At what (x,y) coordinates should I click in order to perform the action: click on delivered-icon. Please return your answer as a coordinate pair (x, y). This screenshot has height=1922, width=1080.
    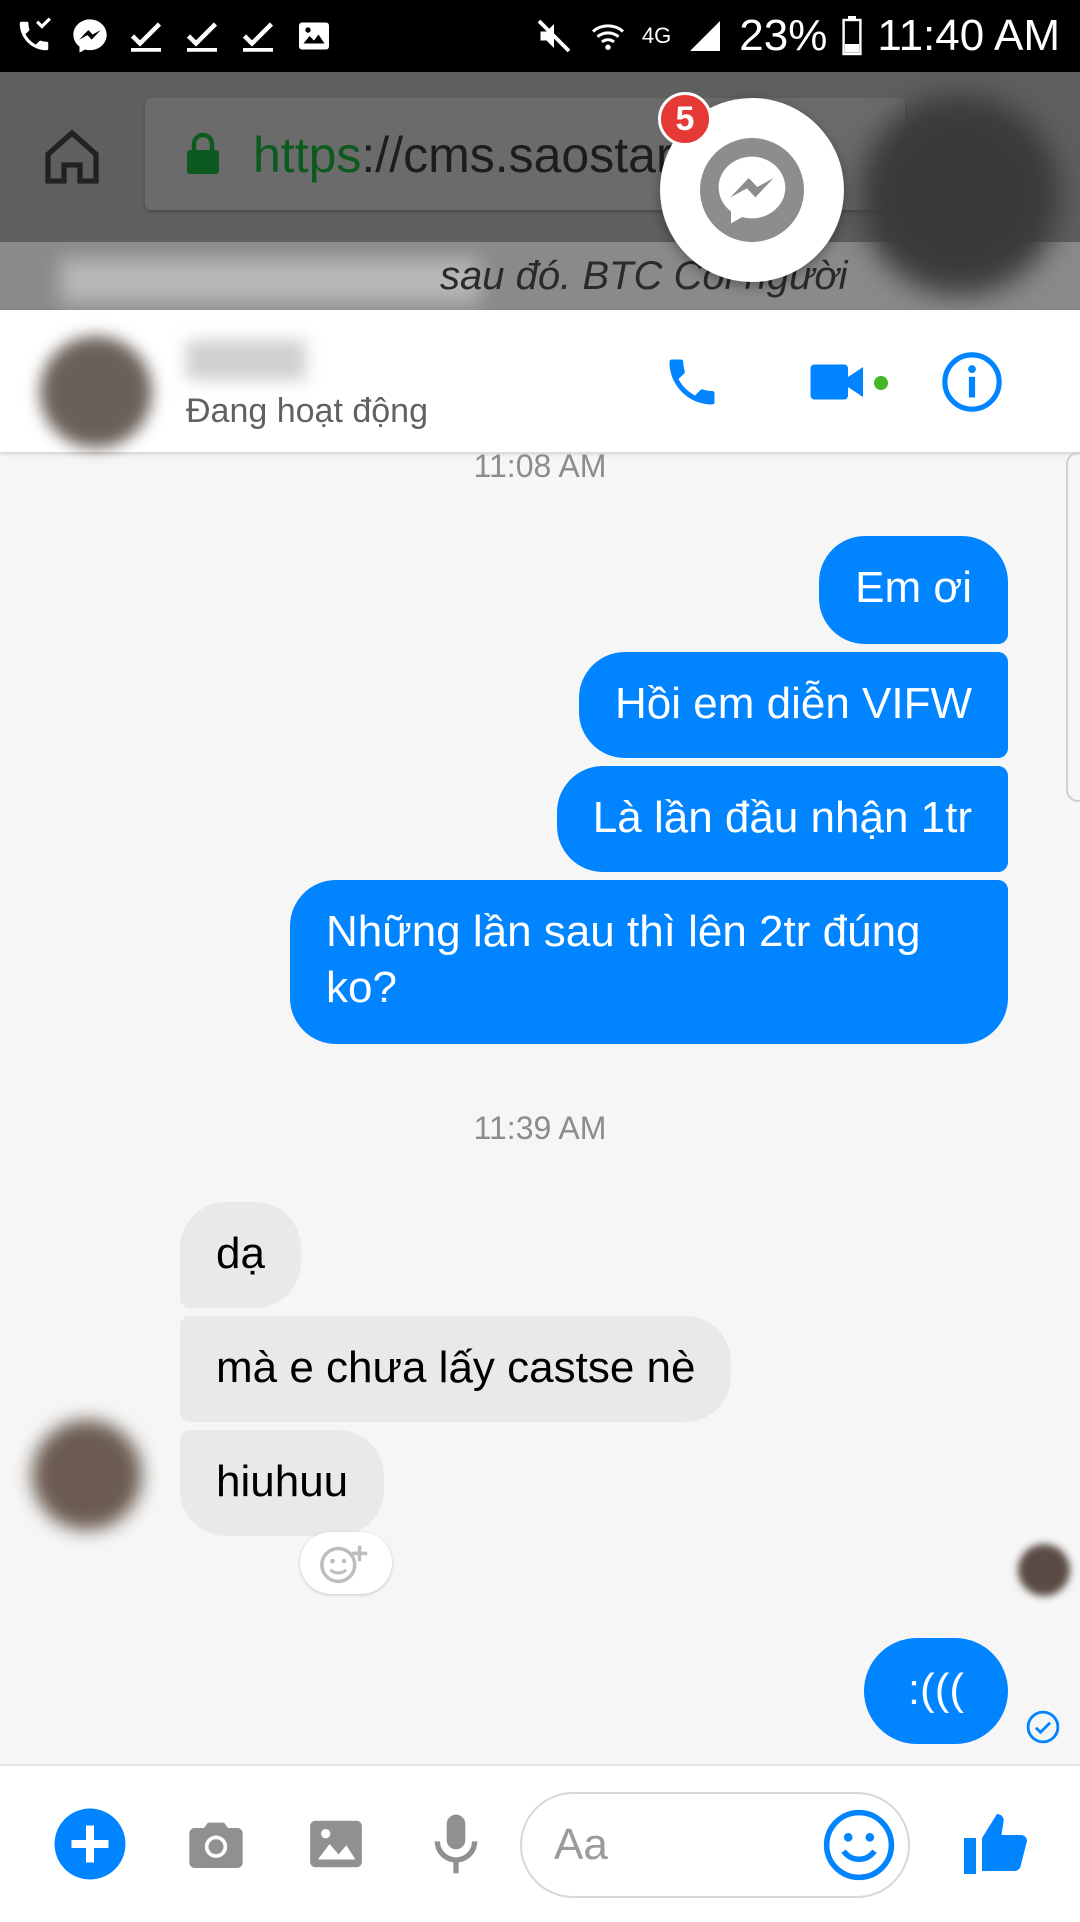
    Looking at the image, I should click on (1043, 1727).